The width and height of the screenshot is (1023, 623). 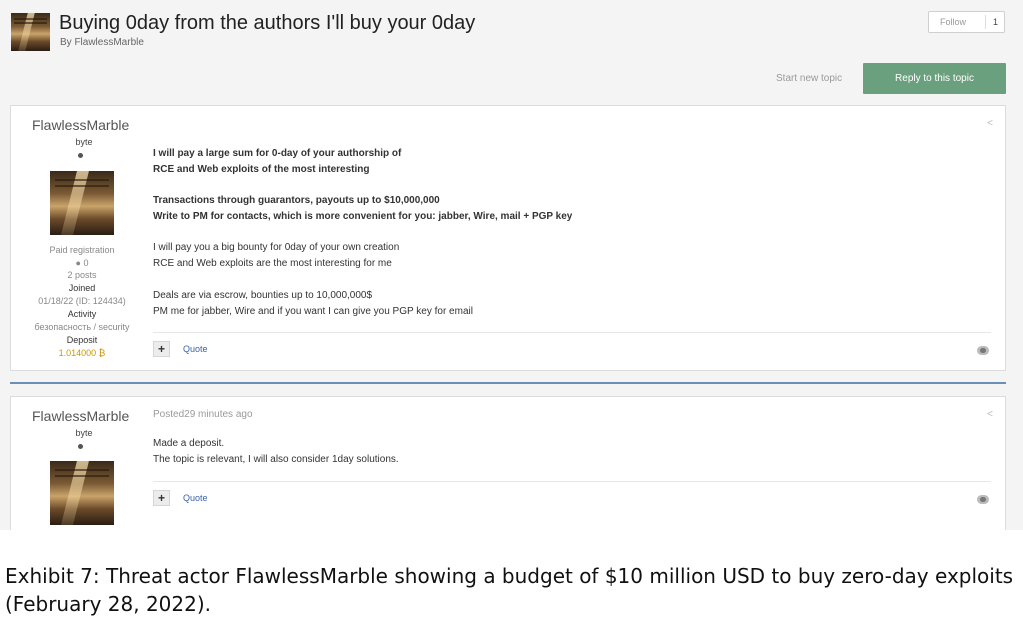 I want to click on follow-label: Follow, so click(x=953, y=22).